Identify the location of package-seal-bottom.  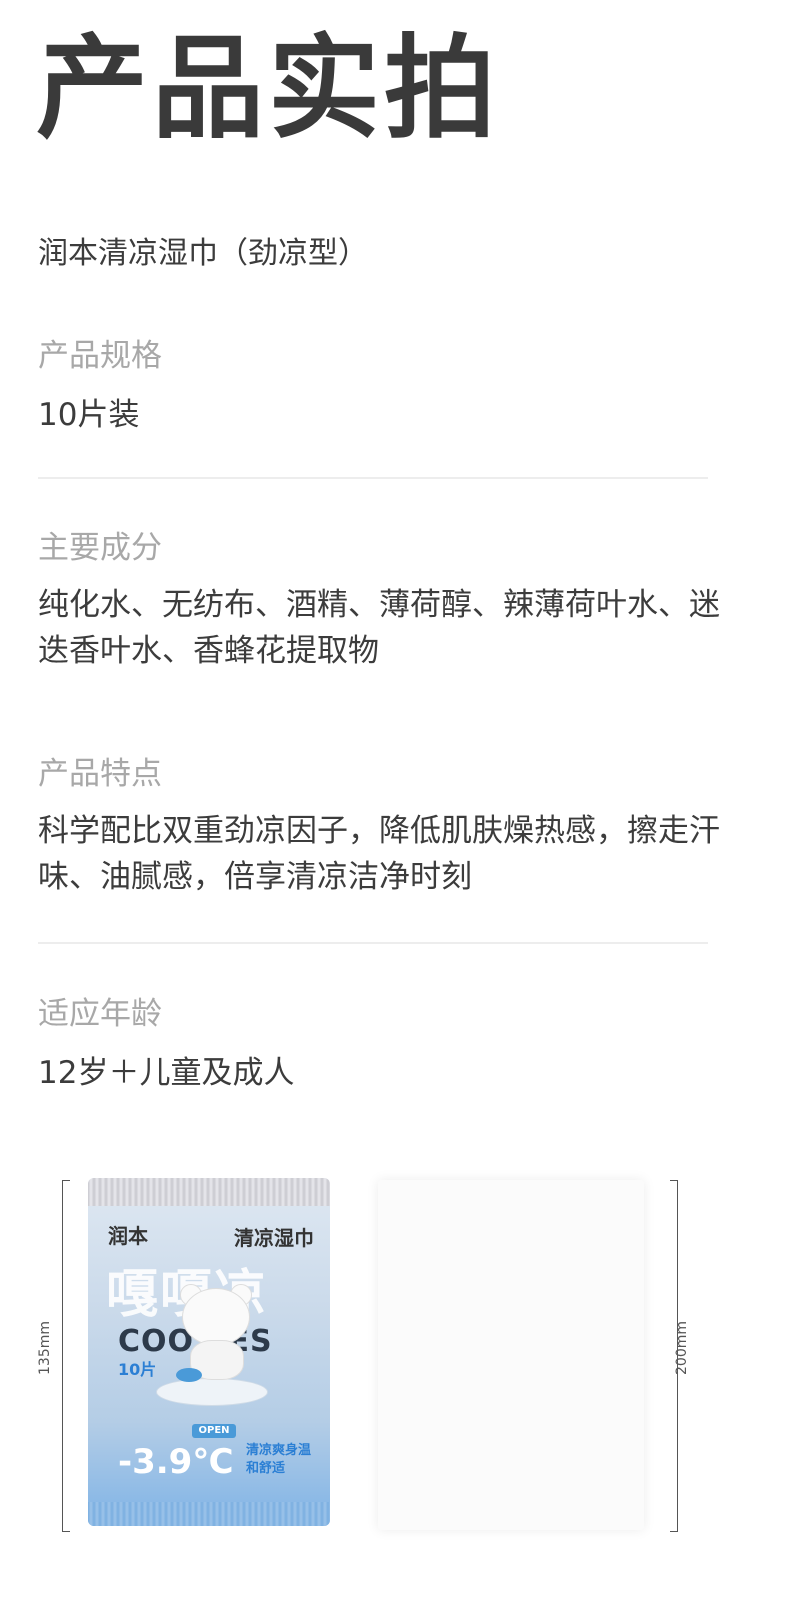
(209, 1514).